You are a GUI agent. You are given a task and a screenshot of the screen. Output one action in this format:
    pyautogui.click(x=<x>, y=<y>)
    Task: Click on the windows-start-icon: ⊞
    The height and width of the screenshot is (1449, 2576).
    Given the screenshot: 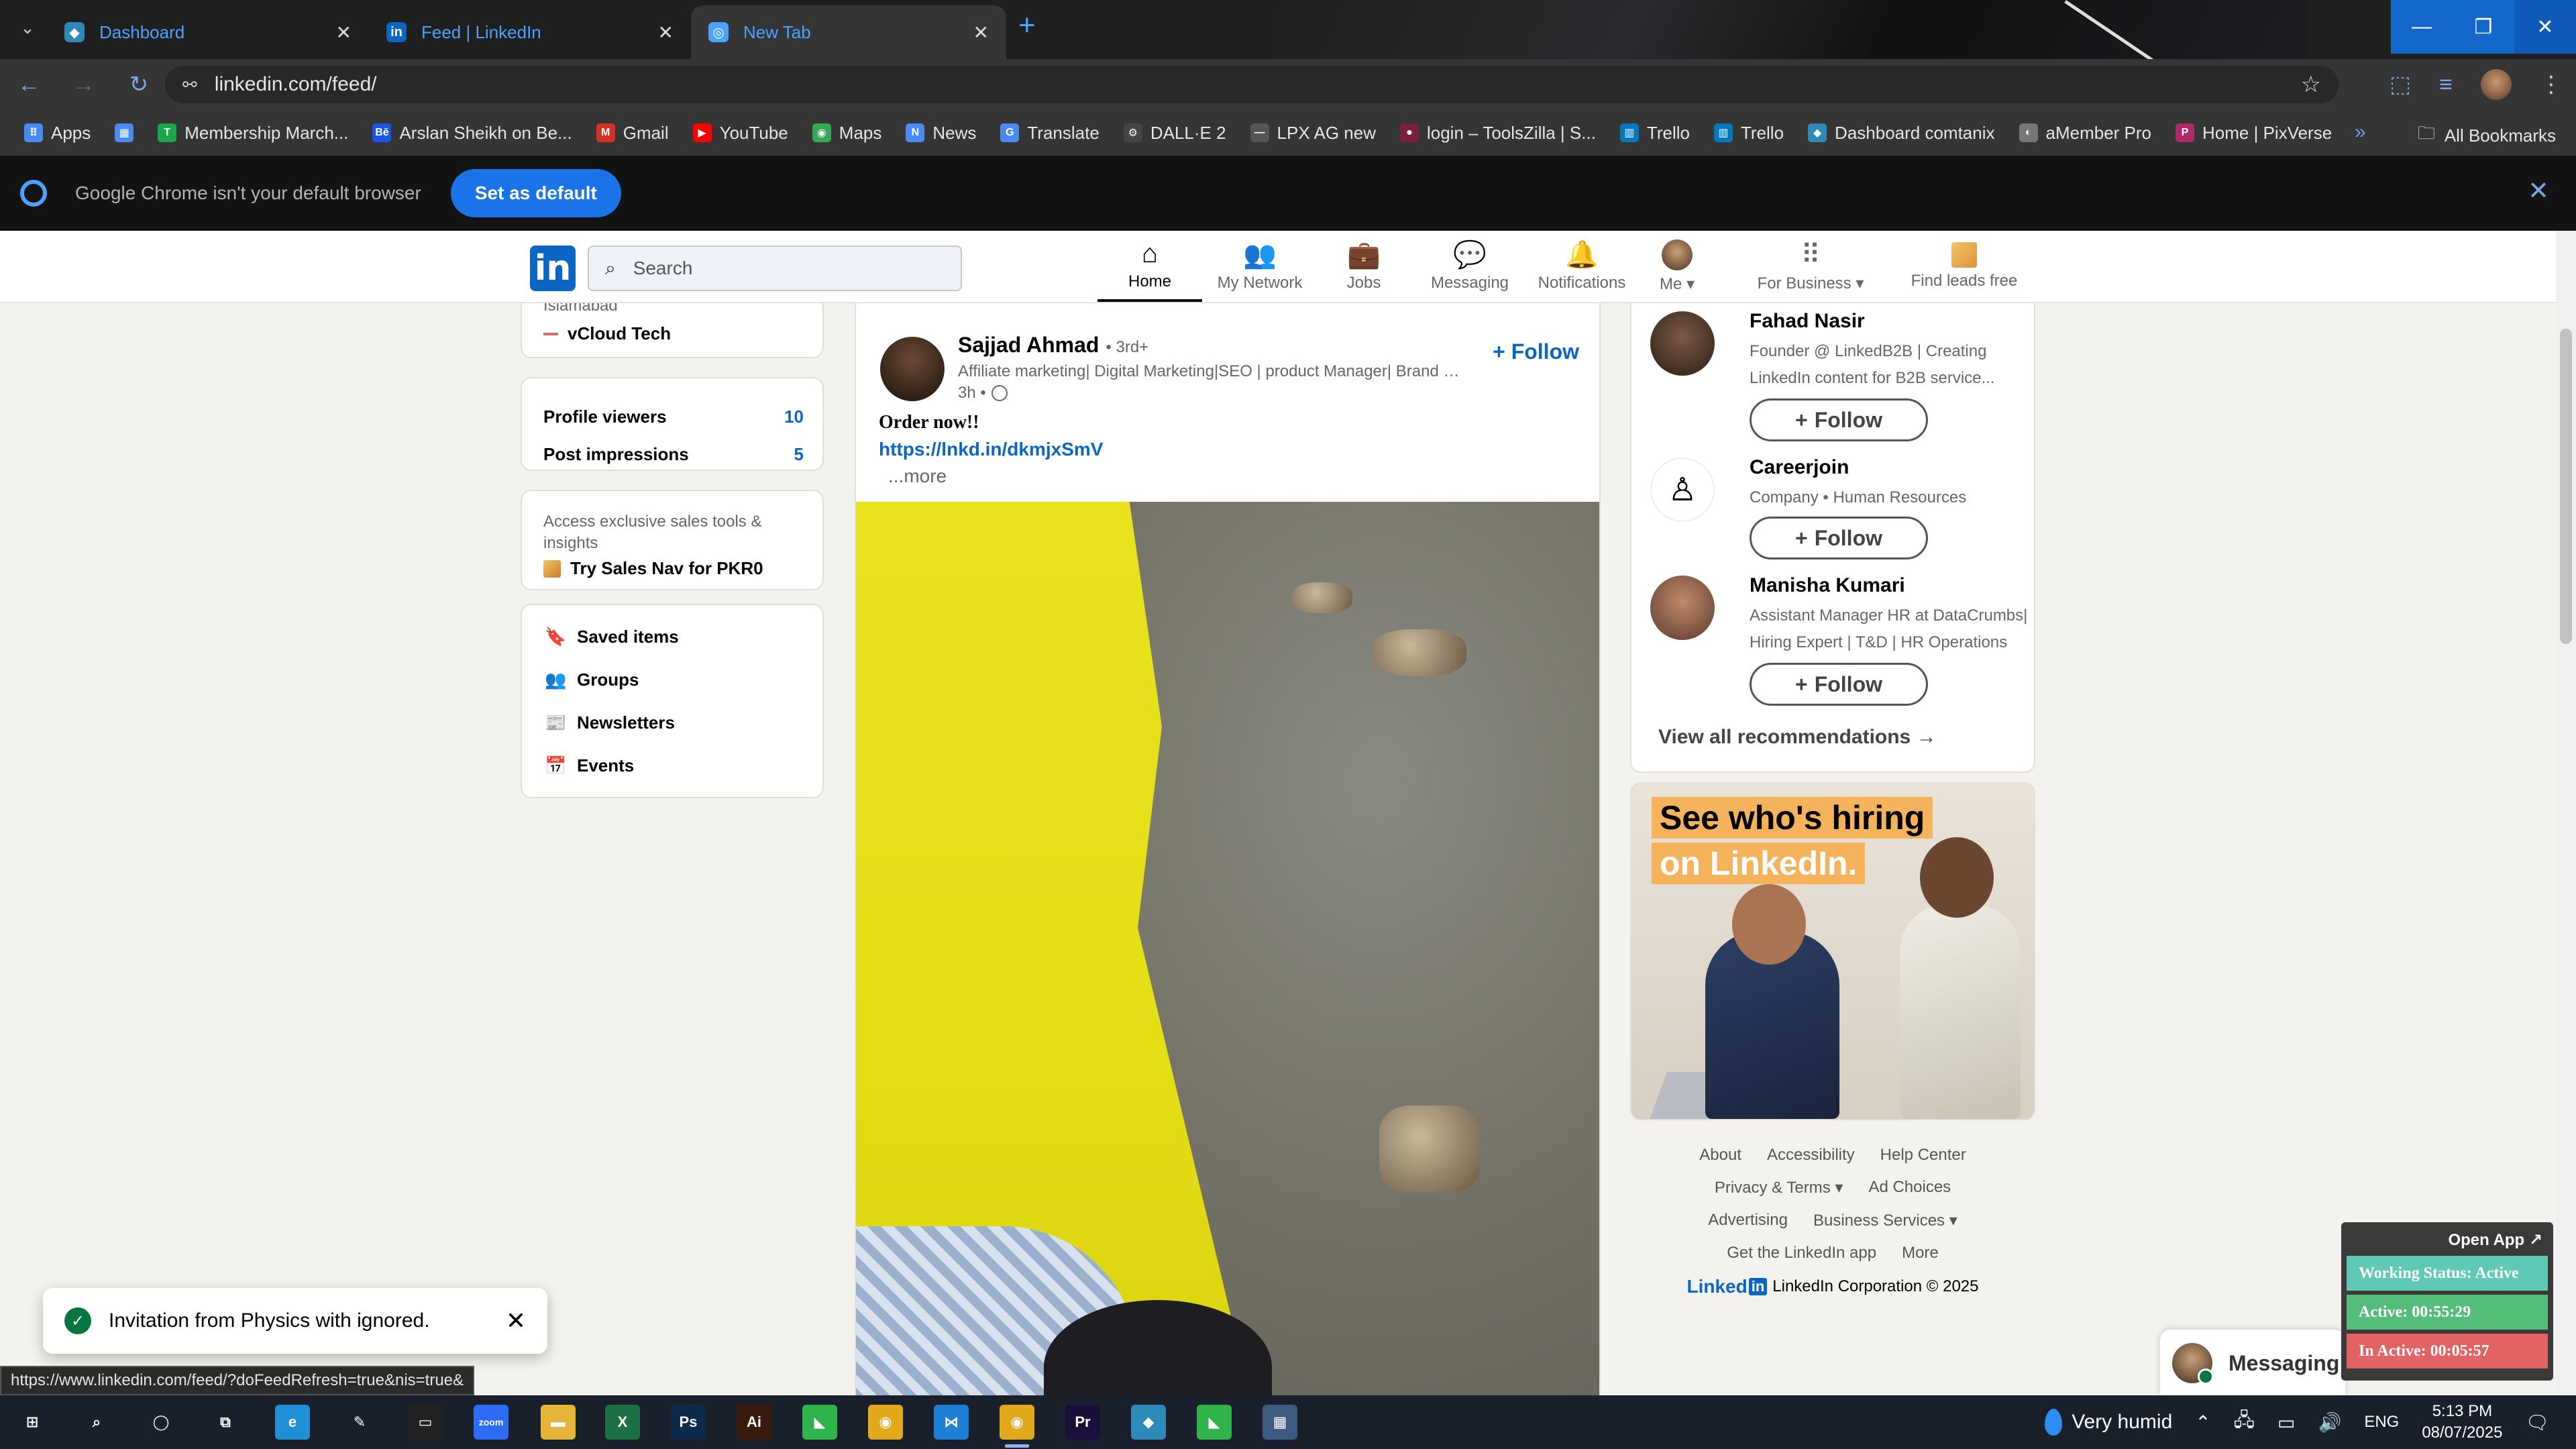 What is the action you would take?
    pyautogui.click(x=32, y=1422)
    